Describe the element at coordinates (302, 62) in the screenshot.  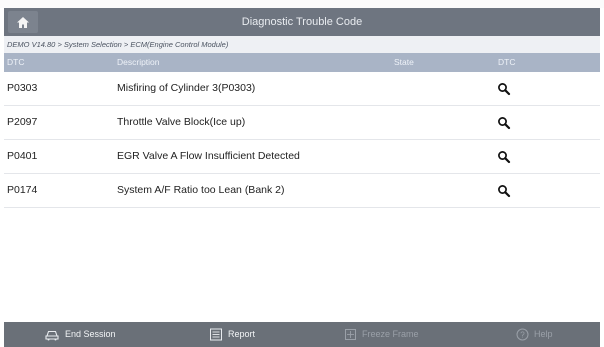
I see `column-header: DTC Description State DTC` at that location.